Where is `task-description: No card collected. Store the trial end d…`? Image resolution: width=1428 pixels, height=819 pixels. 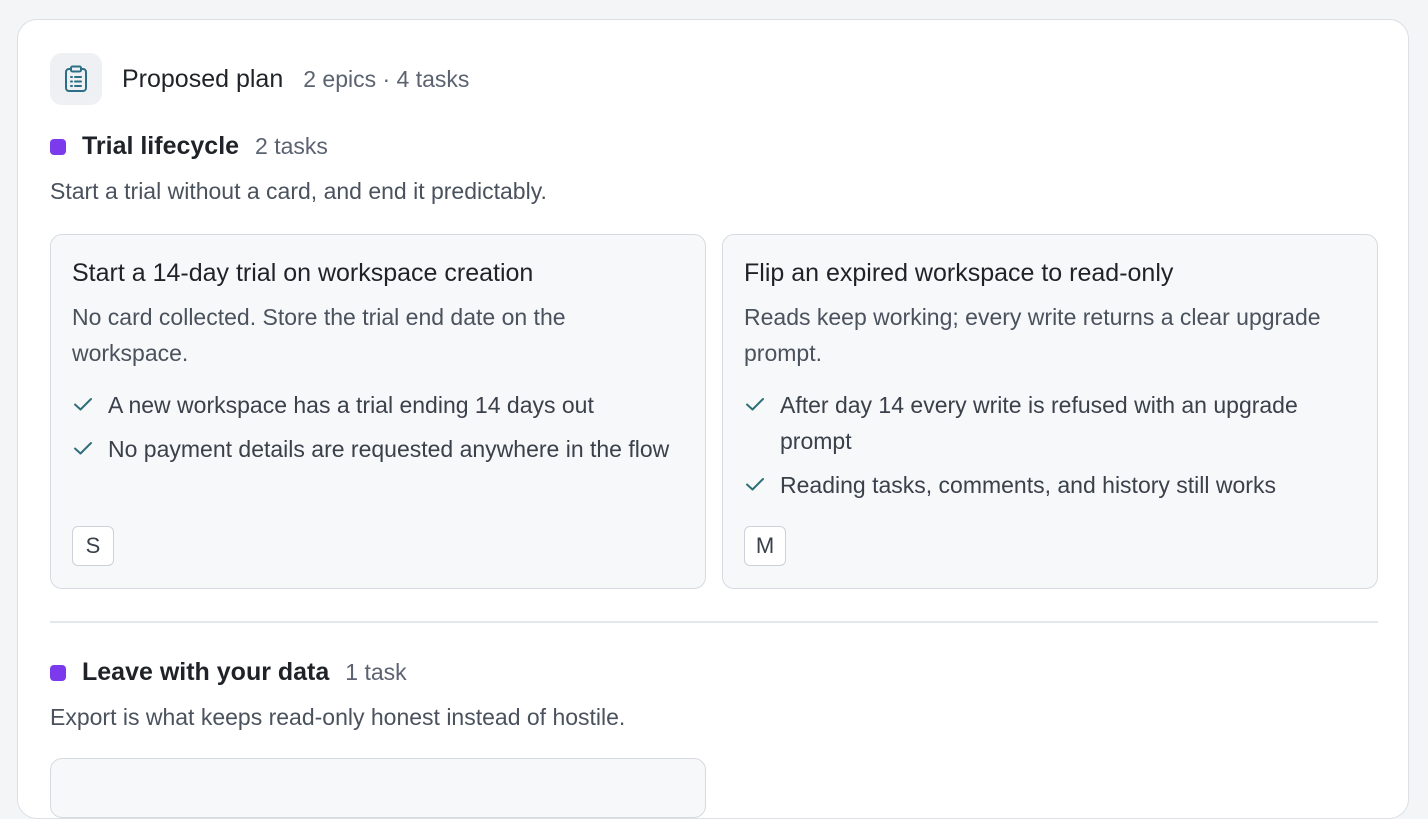
task-description: No card collected. Store the trial end d… is located at coordinates (319, 335).